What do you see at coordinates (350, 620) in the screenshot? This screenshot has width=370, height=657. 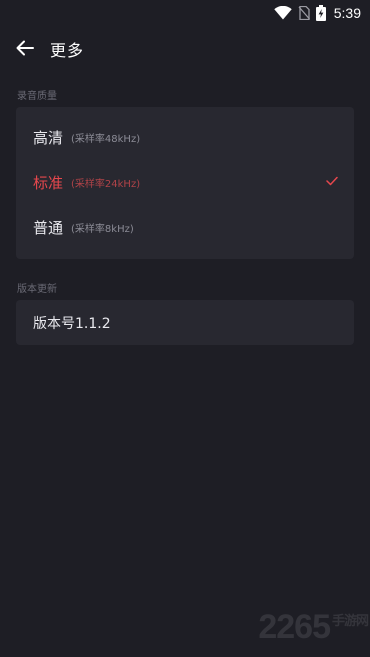 I see `watermark-suffix: 手游网` at bounding box center [350, 620].